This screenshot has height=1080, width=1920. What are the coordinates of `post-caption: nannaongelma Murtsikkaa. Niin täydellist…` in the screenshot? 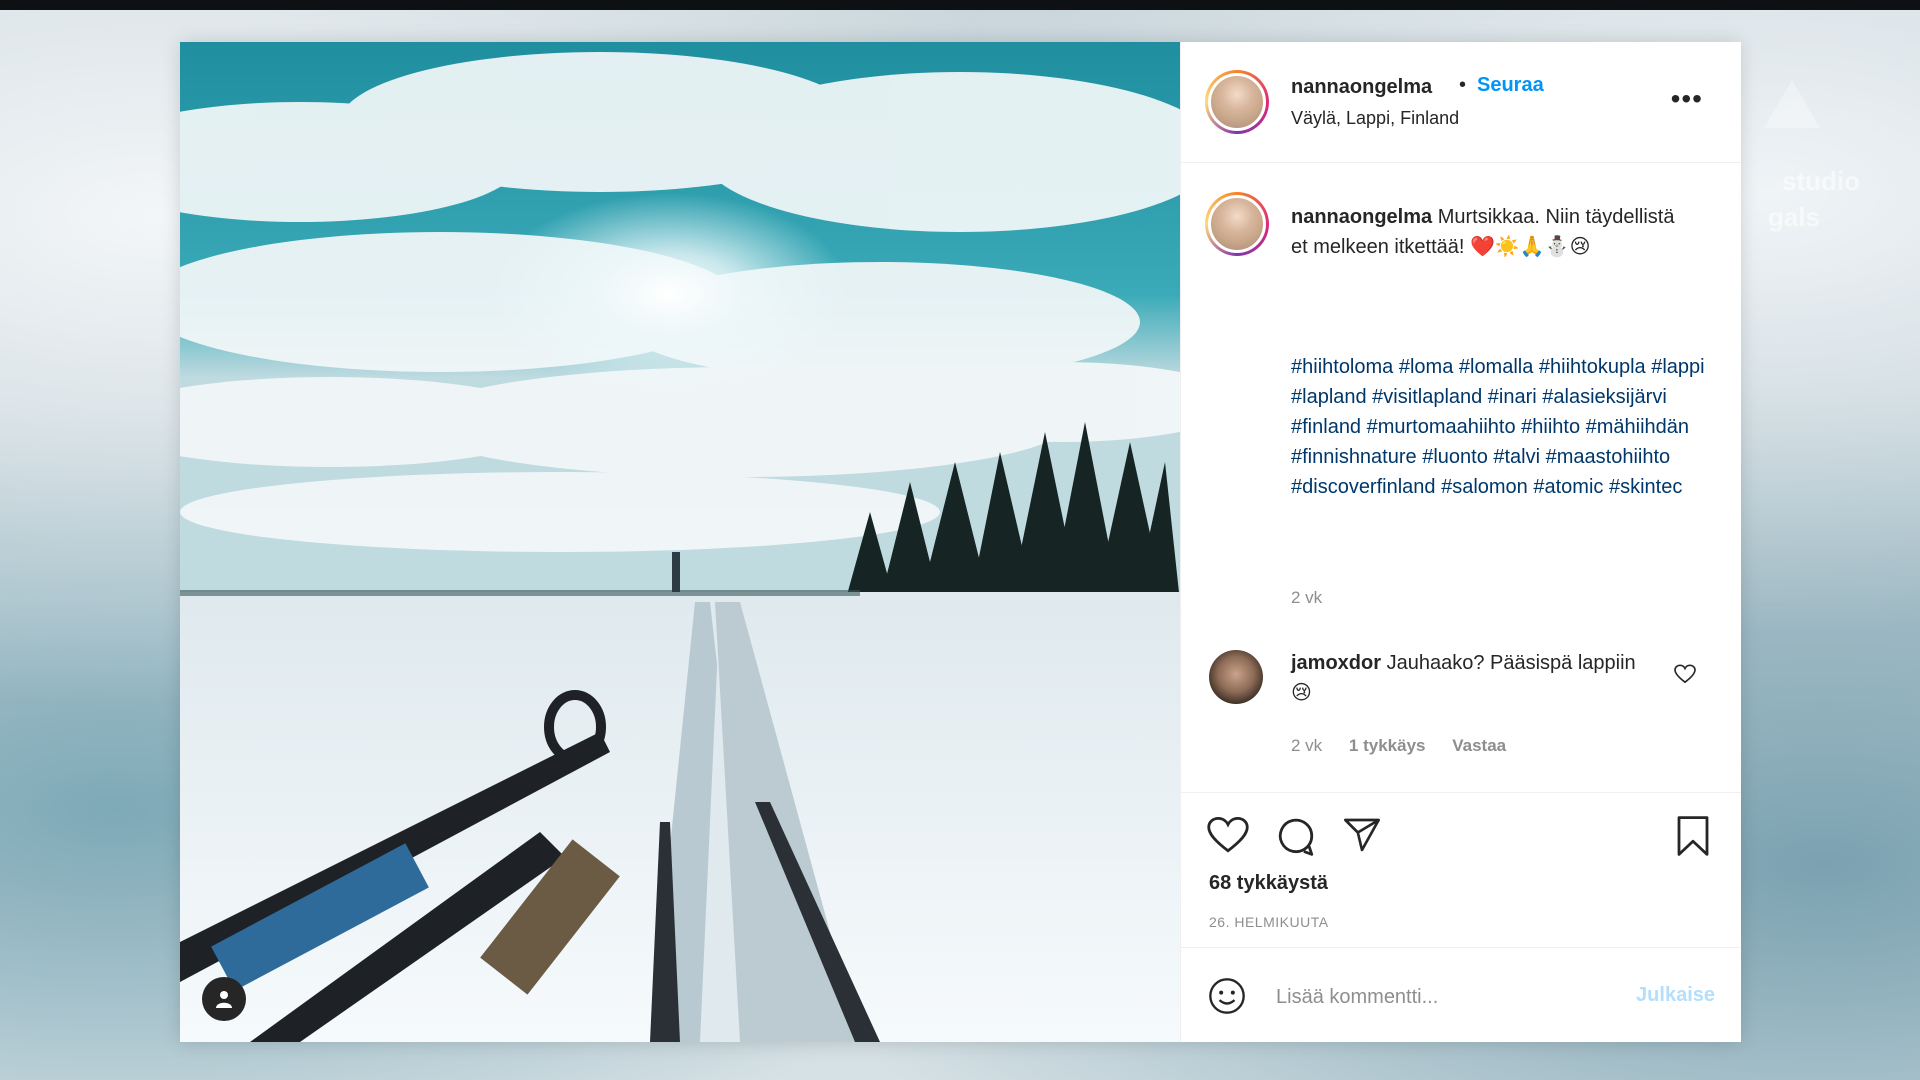 It's located at (1491, 232).